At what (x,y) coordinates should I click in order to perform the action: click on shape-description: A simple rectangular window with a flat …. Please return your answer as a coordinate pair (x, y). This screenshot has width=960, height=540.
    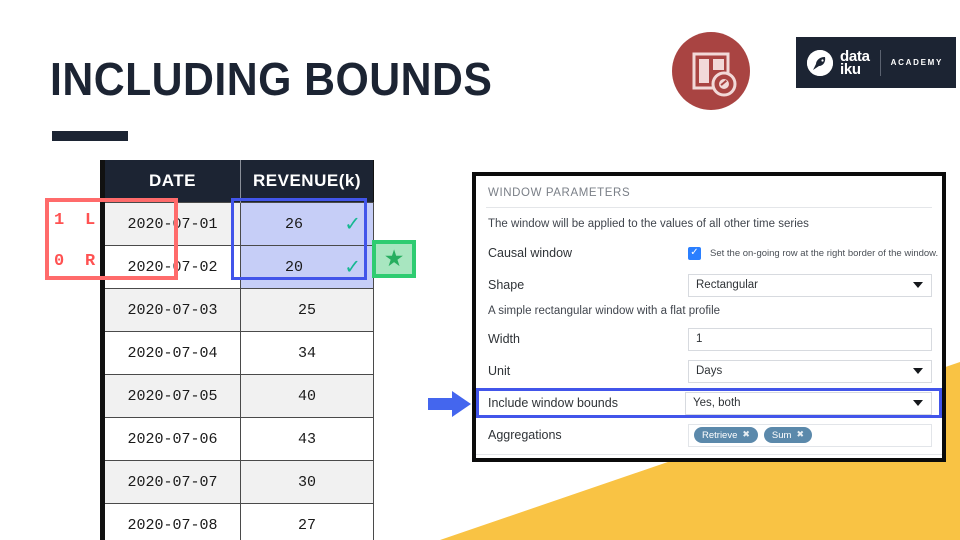
    Looking at the image, I should click on (604, 311).